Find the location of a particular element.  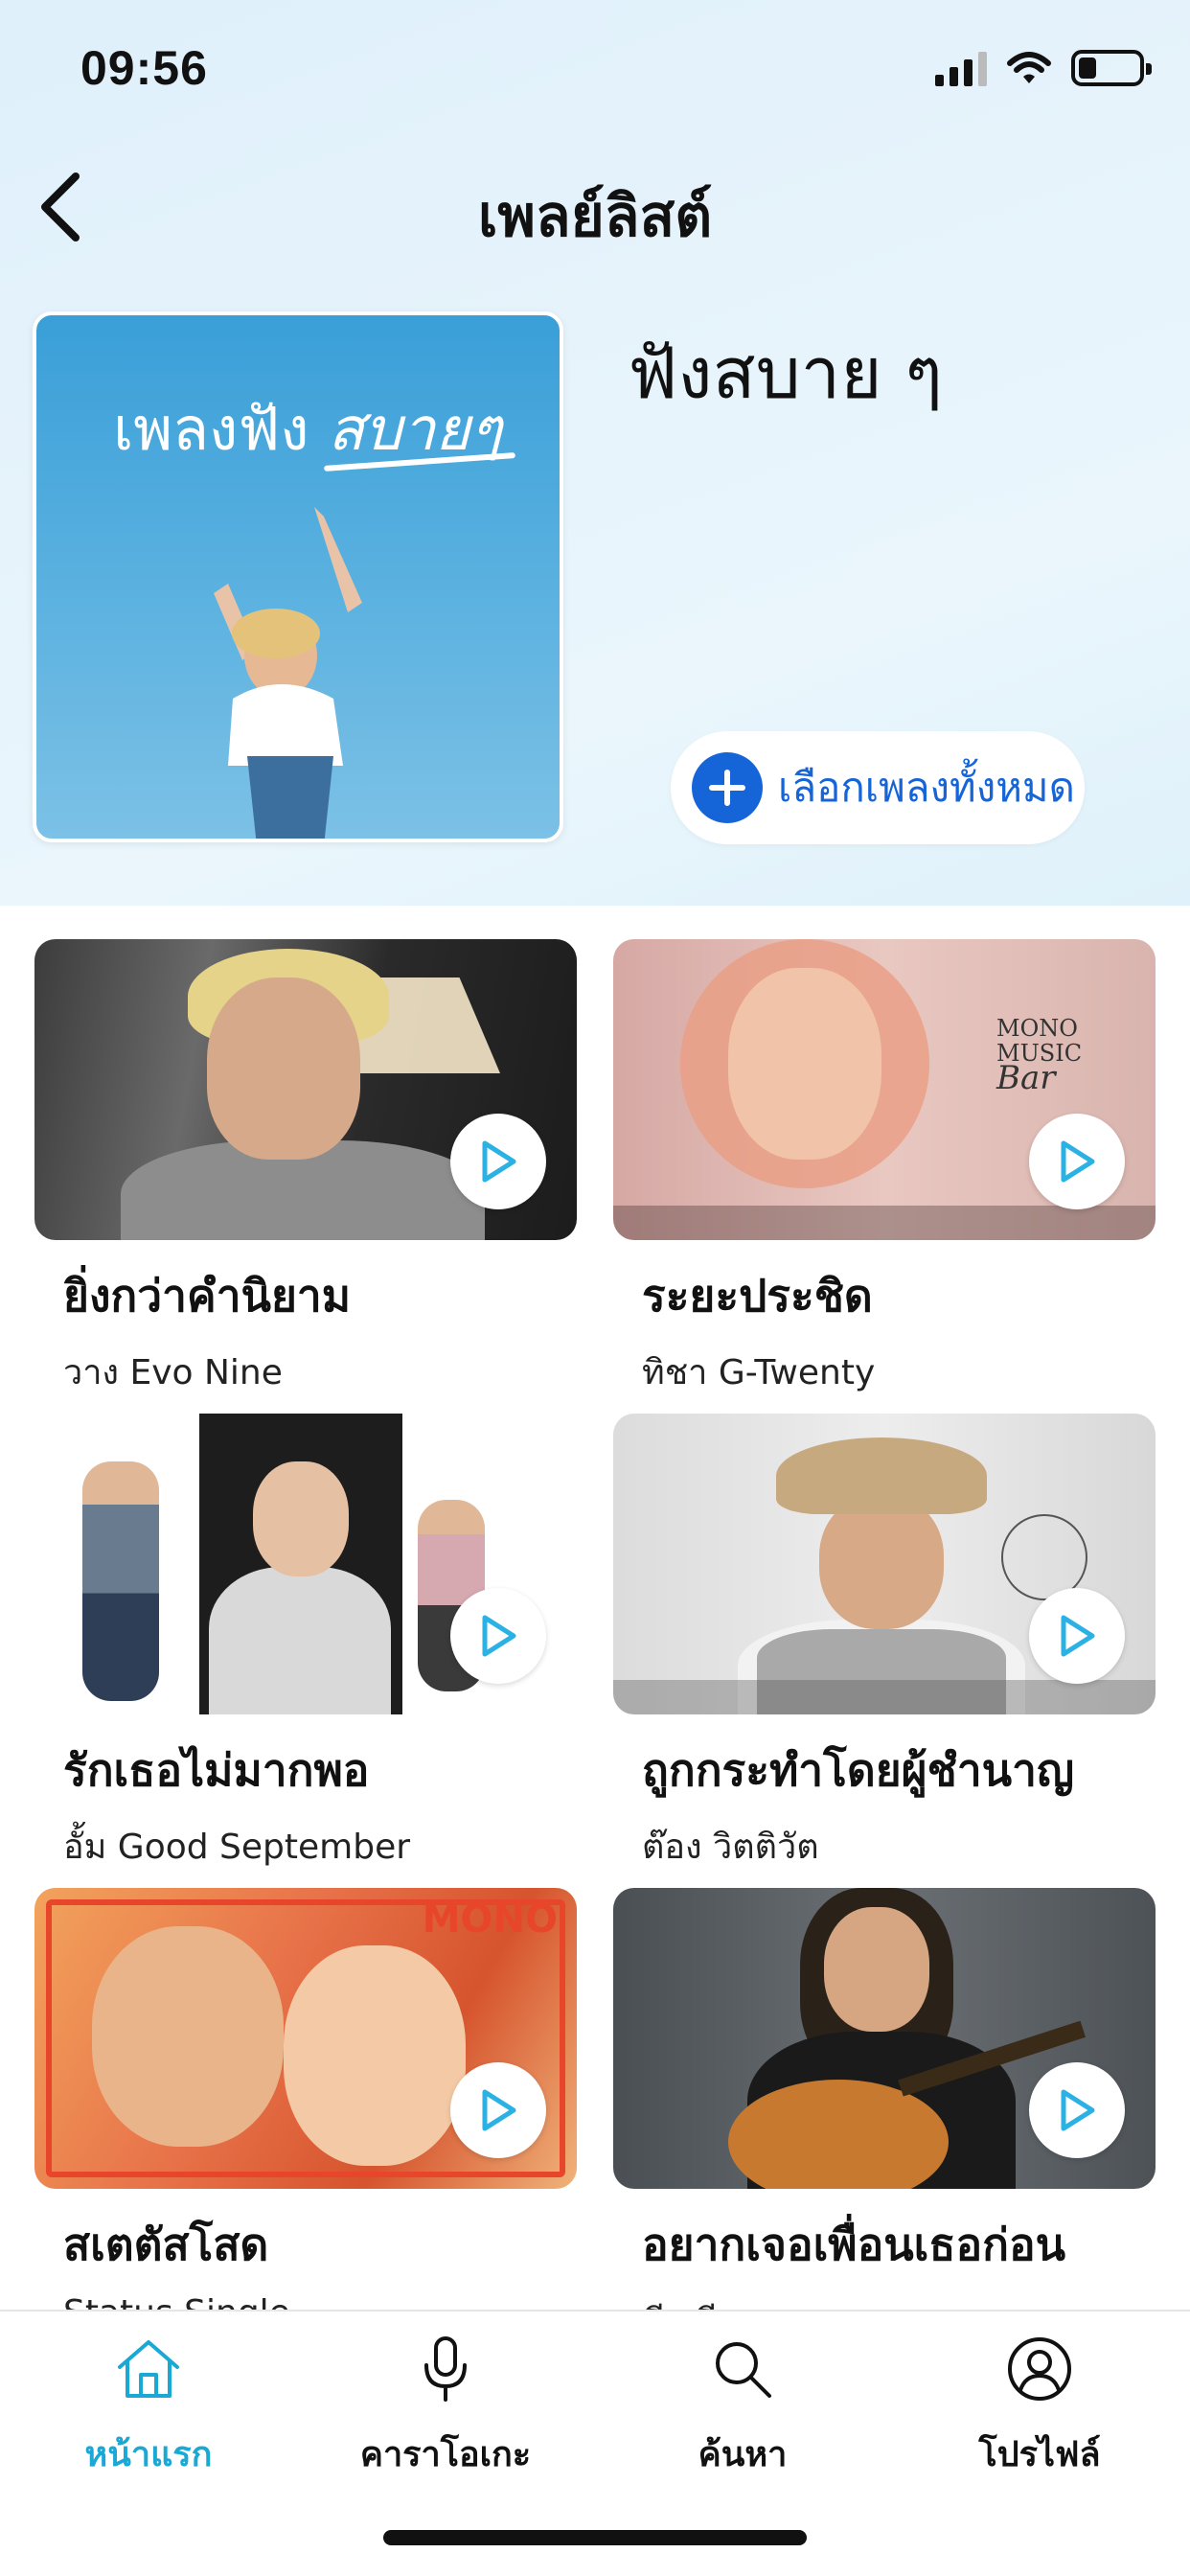

song-title: ยิ่งกว่าคำนิยาม is located at coordinates (207, 1296).